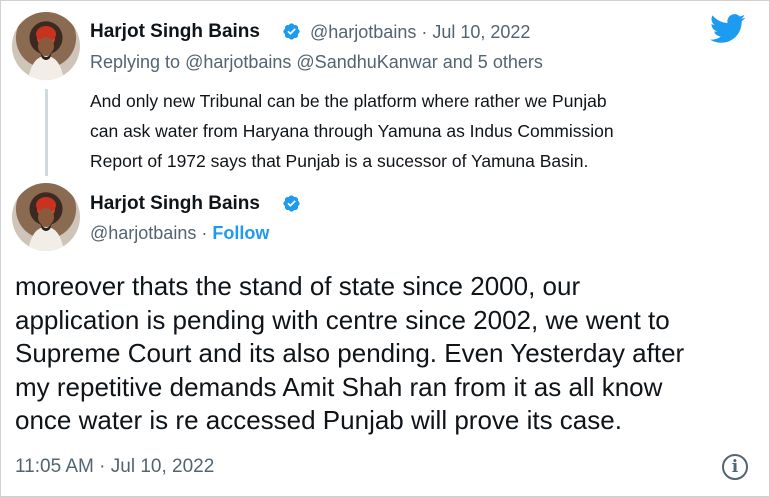 The image size is (770, 497). Describe the element at coordinates (240, 233) in the screenshot. I see `follow-button: Follow` at that location.